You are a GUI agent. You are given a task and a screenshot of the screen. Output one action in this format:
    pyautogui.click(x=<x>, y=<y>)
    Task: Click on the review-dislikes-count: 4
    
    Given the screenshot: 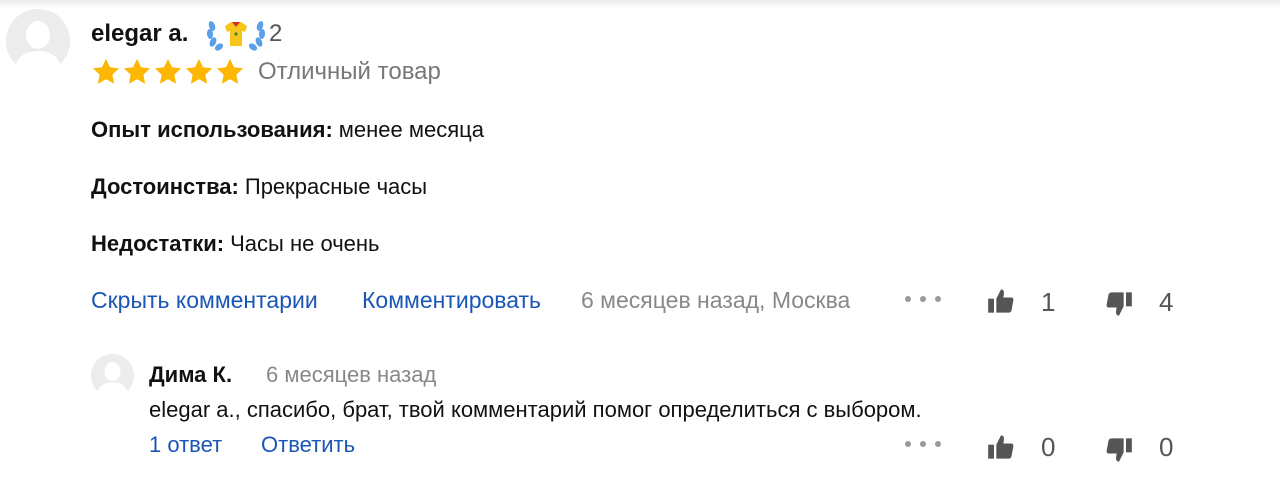 What is the action you would take?
    pyautogui.click(x=1166, y=302)
    